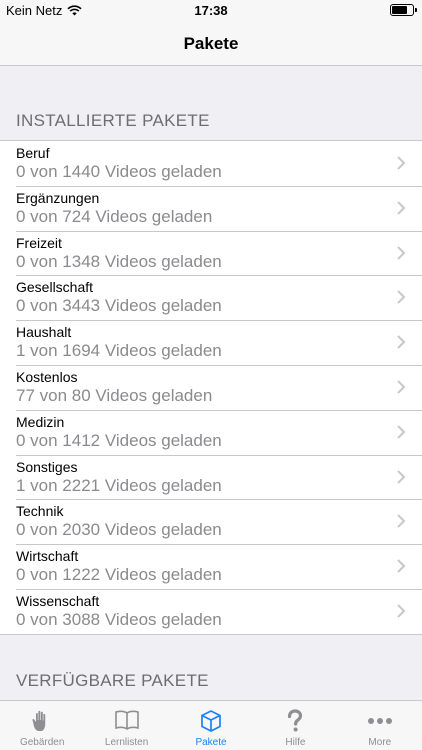 The image size is (422, 750). I want to click on package-name: Haushalt, so click(44, 332).